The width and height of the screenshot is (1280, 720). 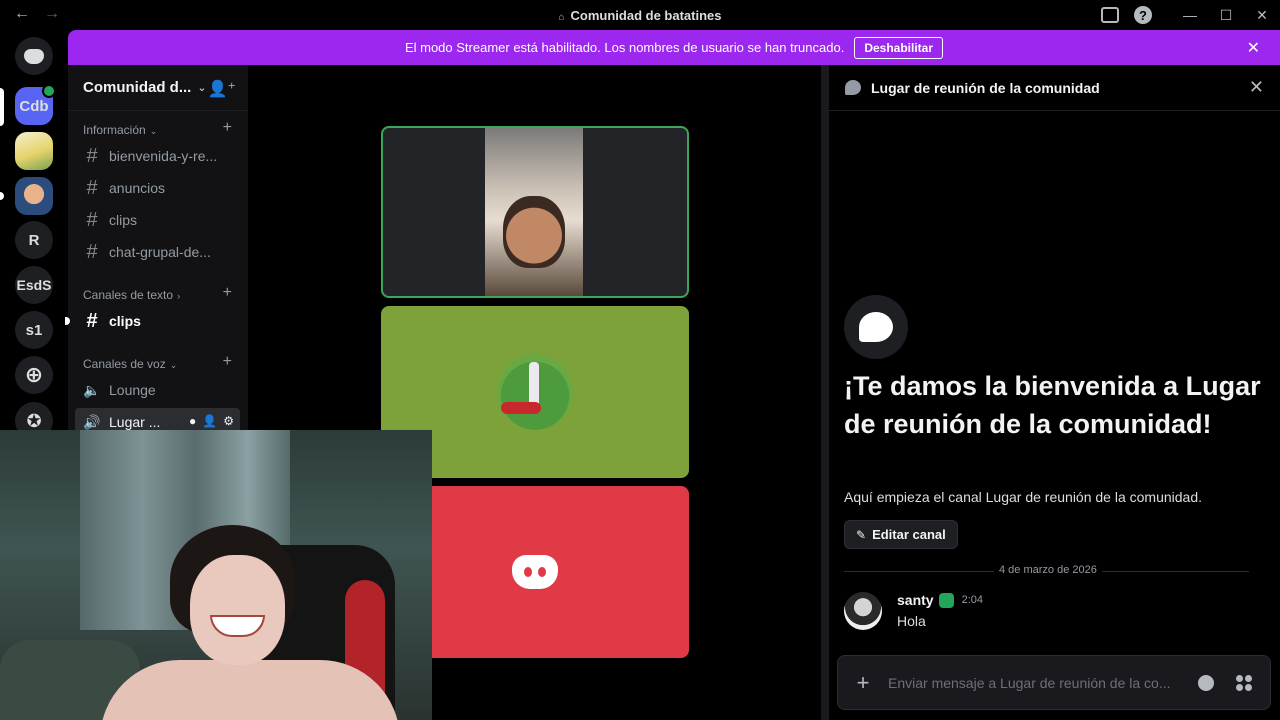 What do you see at coordinates (124, 188) in the screenshot?
I see `channel-anuncios: # anuncios` at bounding box center [124, 188].